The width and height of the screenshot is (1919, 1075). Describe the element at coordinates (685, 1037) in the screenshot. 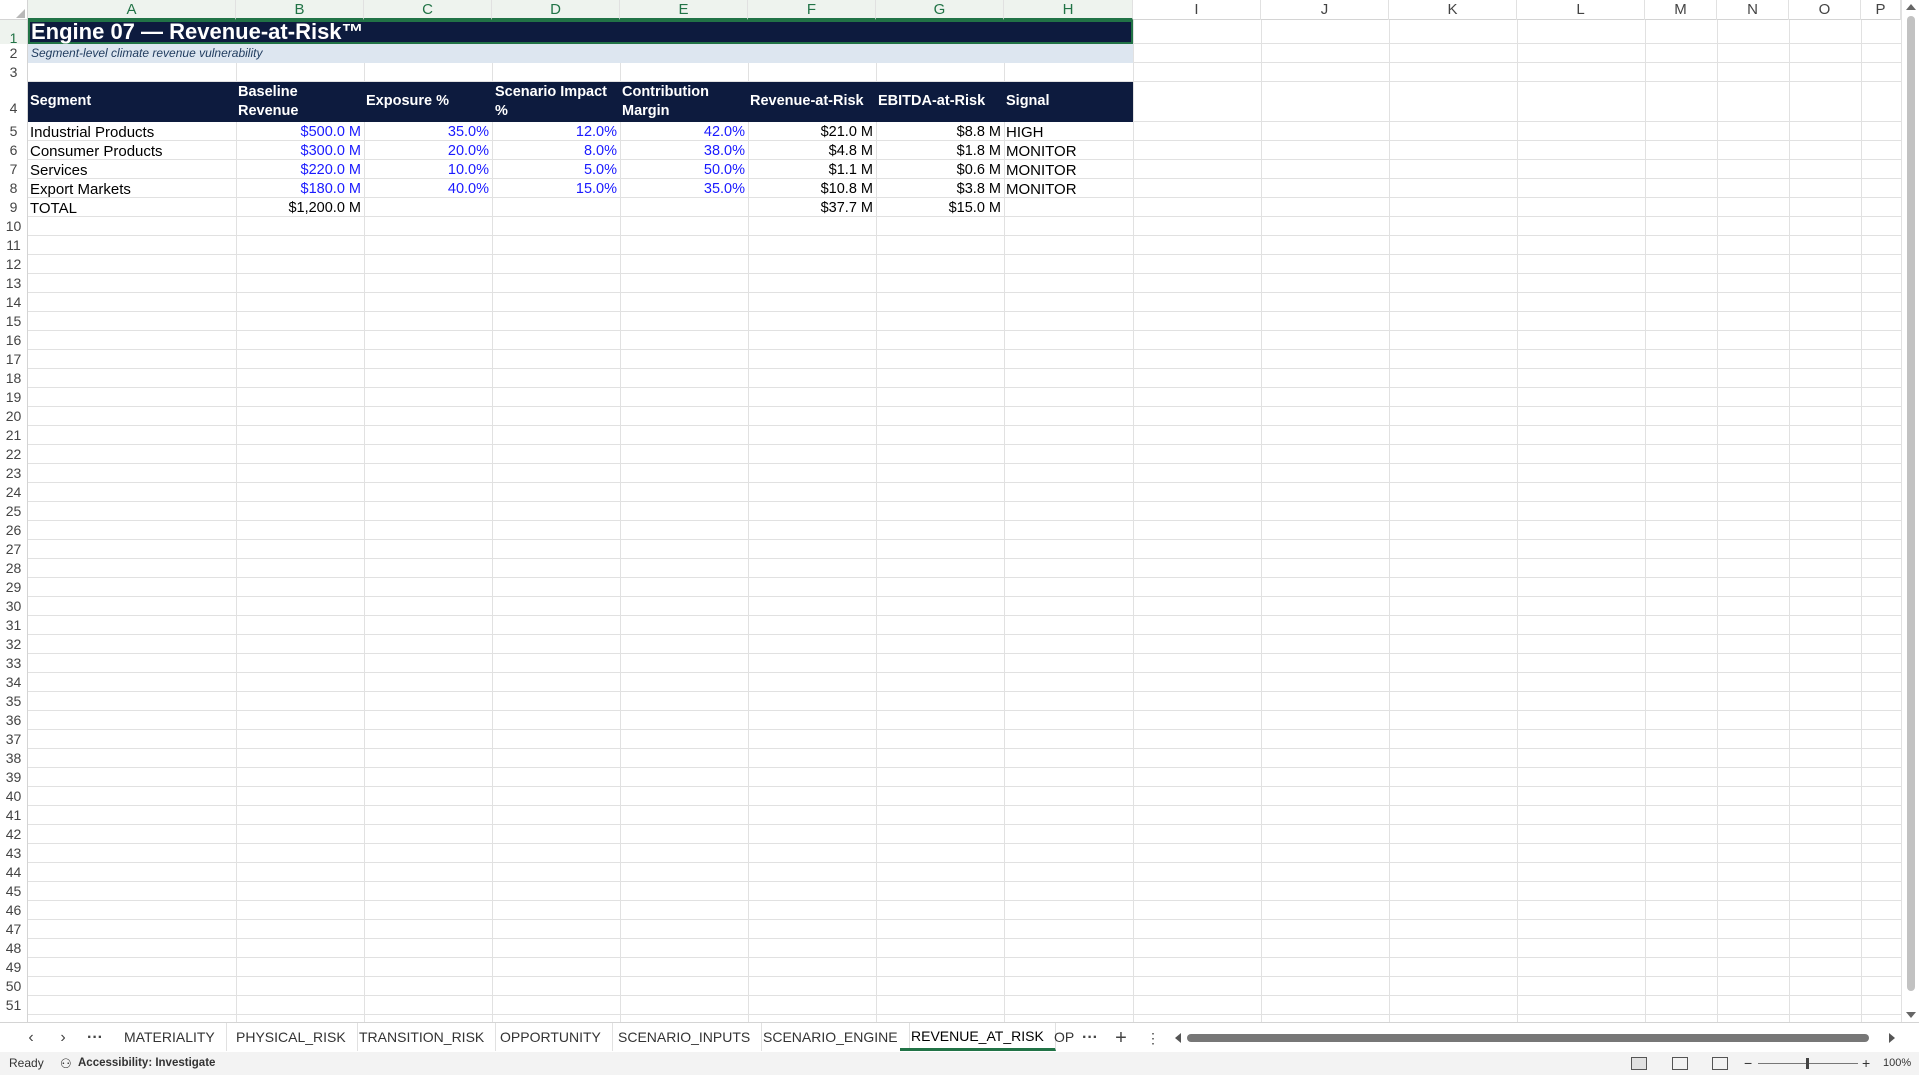

I see `tab-scenario-inputs: SCENARIO_INPUTS` at that location.